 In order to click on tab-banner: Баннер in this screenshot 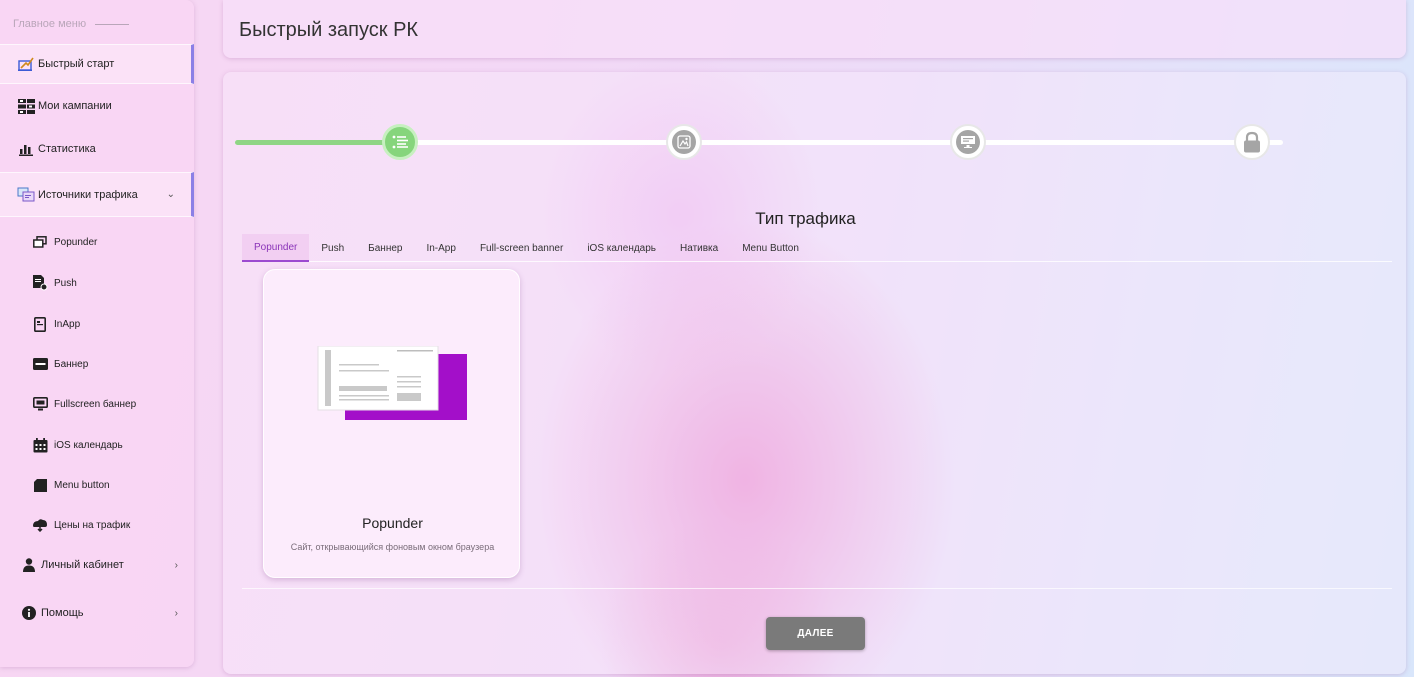, I will do `click(385, 248)`.